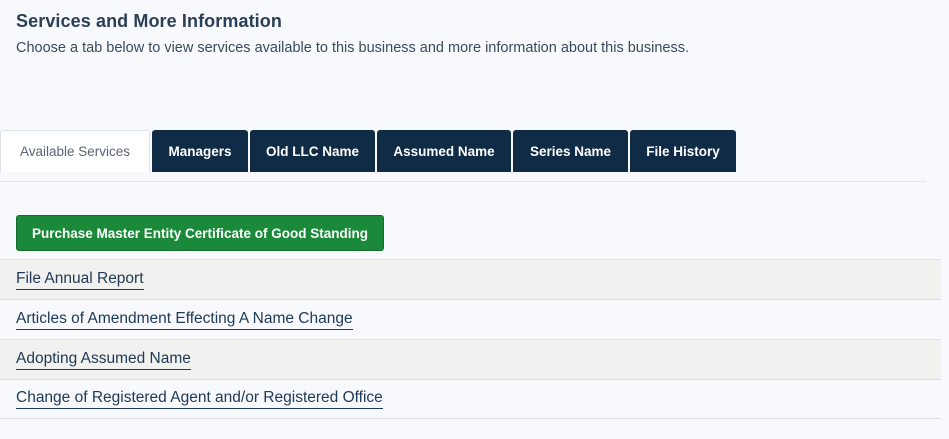 Image resolution: width=949 pixels, height=439 pixels. What do you see at coordinates (103, 360) in the screenshot?
I see `adopting-assumed-name-link: Adopting Assumed Name` at bounding box center [103, 360].